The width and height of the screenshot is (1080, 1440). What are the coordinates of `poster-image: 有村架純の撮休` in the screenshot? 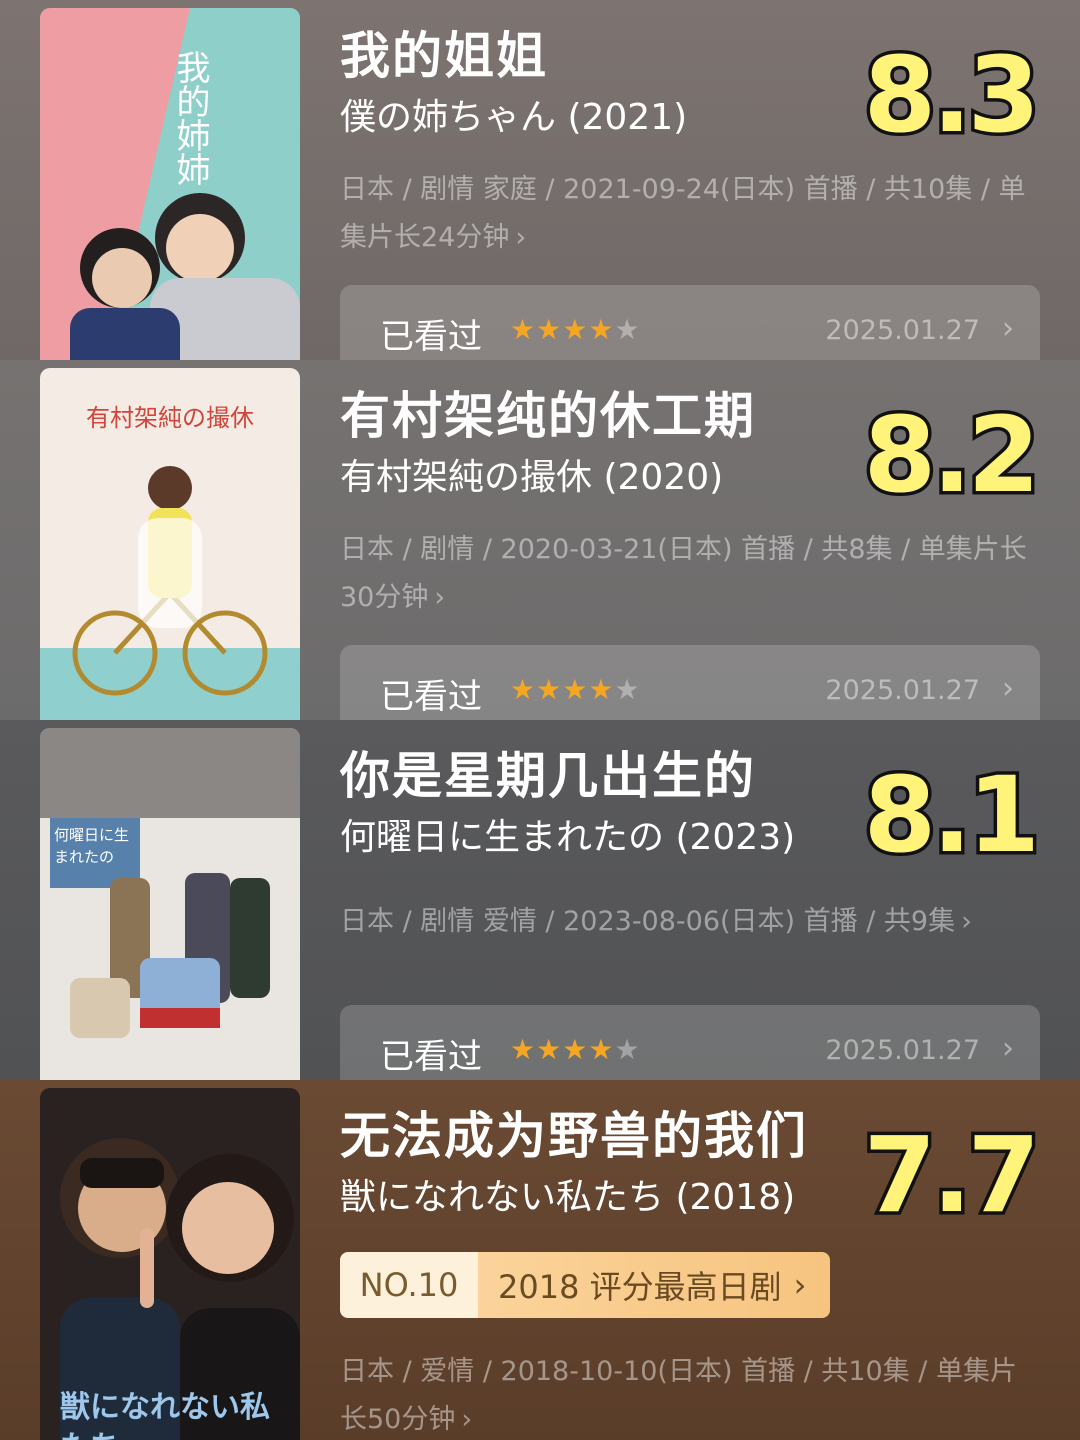 It's located at (170, 544).